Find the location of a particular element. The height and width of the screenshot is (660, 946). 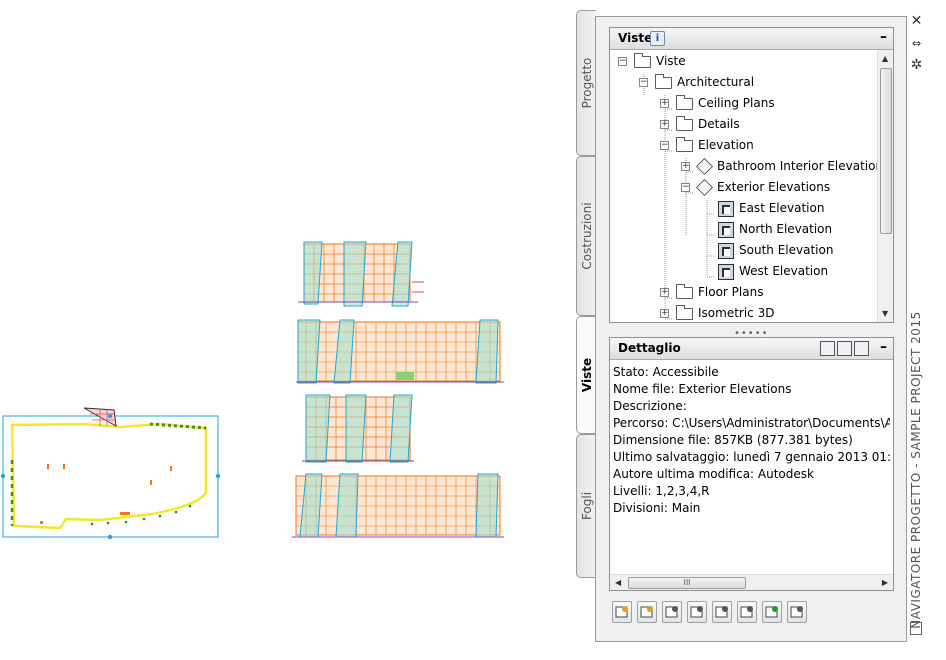

tab-progetto-label: Progetto is located at coordinates (586, 83).